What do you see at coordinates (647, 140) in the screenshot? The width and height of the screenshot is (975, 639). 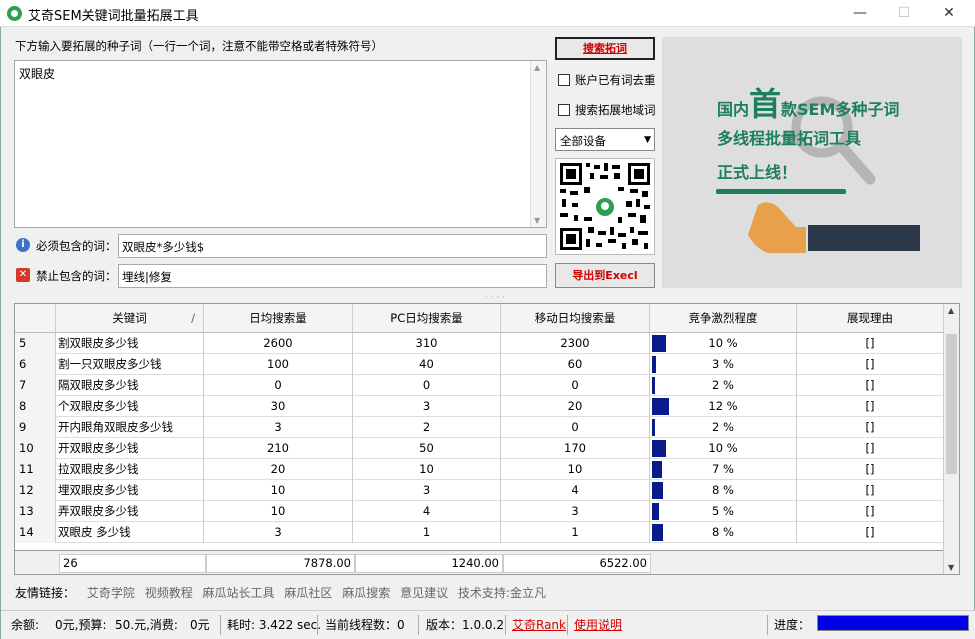 I see `dropdown-arrow-icon: ▼` at bounding box center [647, 140].